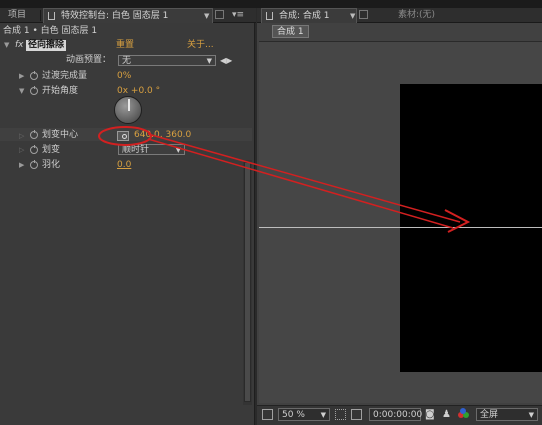 Image resolution: width=542 pixels, height=425 pixels. What do you see at coordinates (40, 15) in the screenshot?
I see `tab-separator` at bounding box center [40, 15].